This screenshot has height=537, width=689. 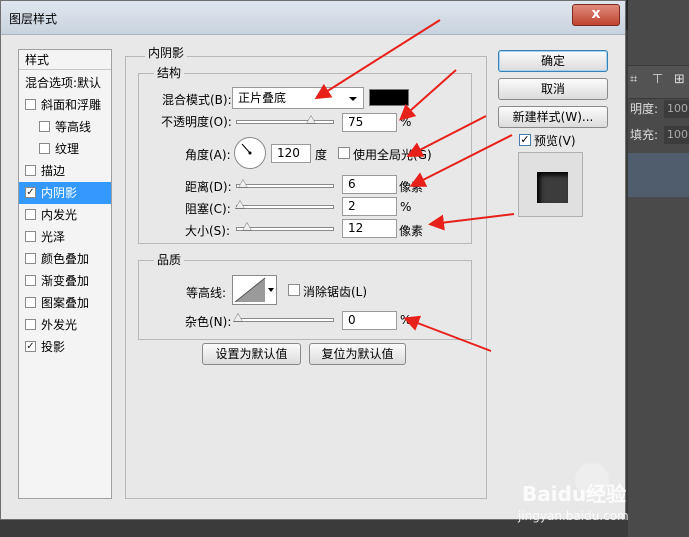 I want to click on layer-opacity-row: 明度: 100, so click(x=658, y=109).